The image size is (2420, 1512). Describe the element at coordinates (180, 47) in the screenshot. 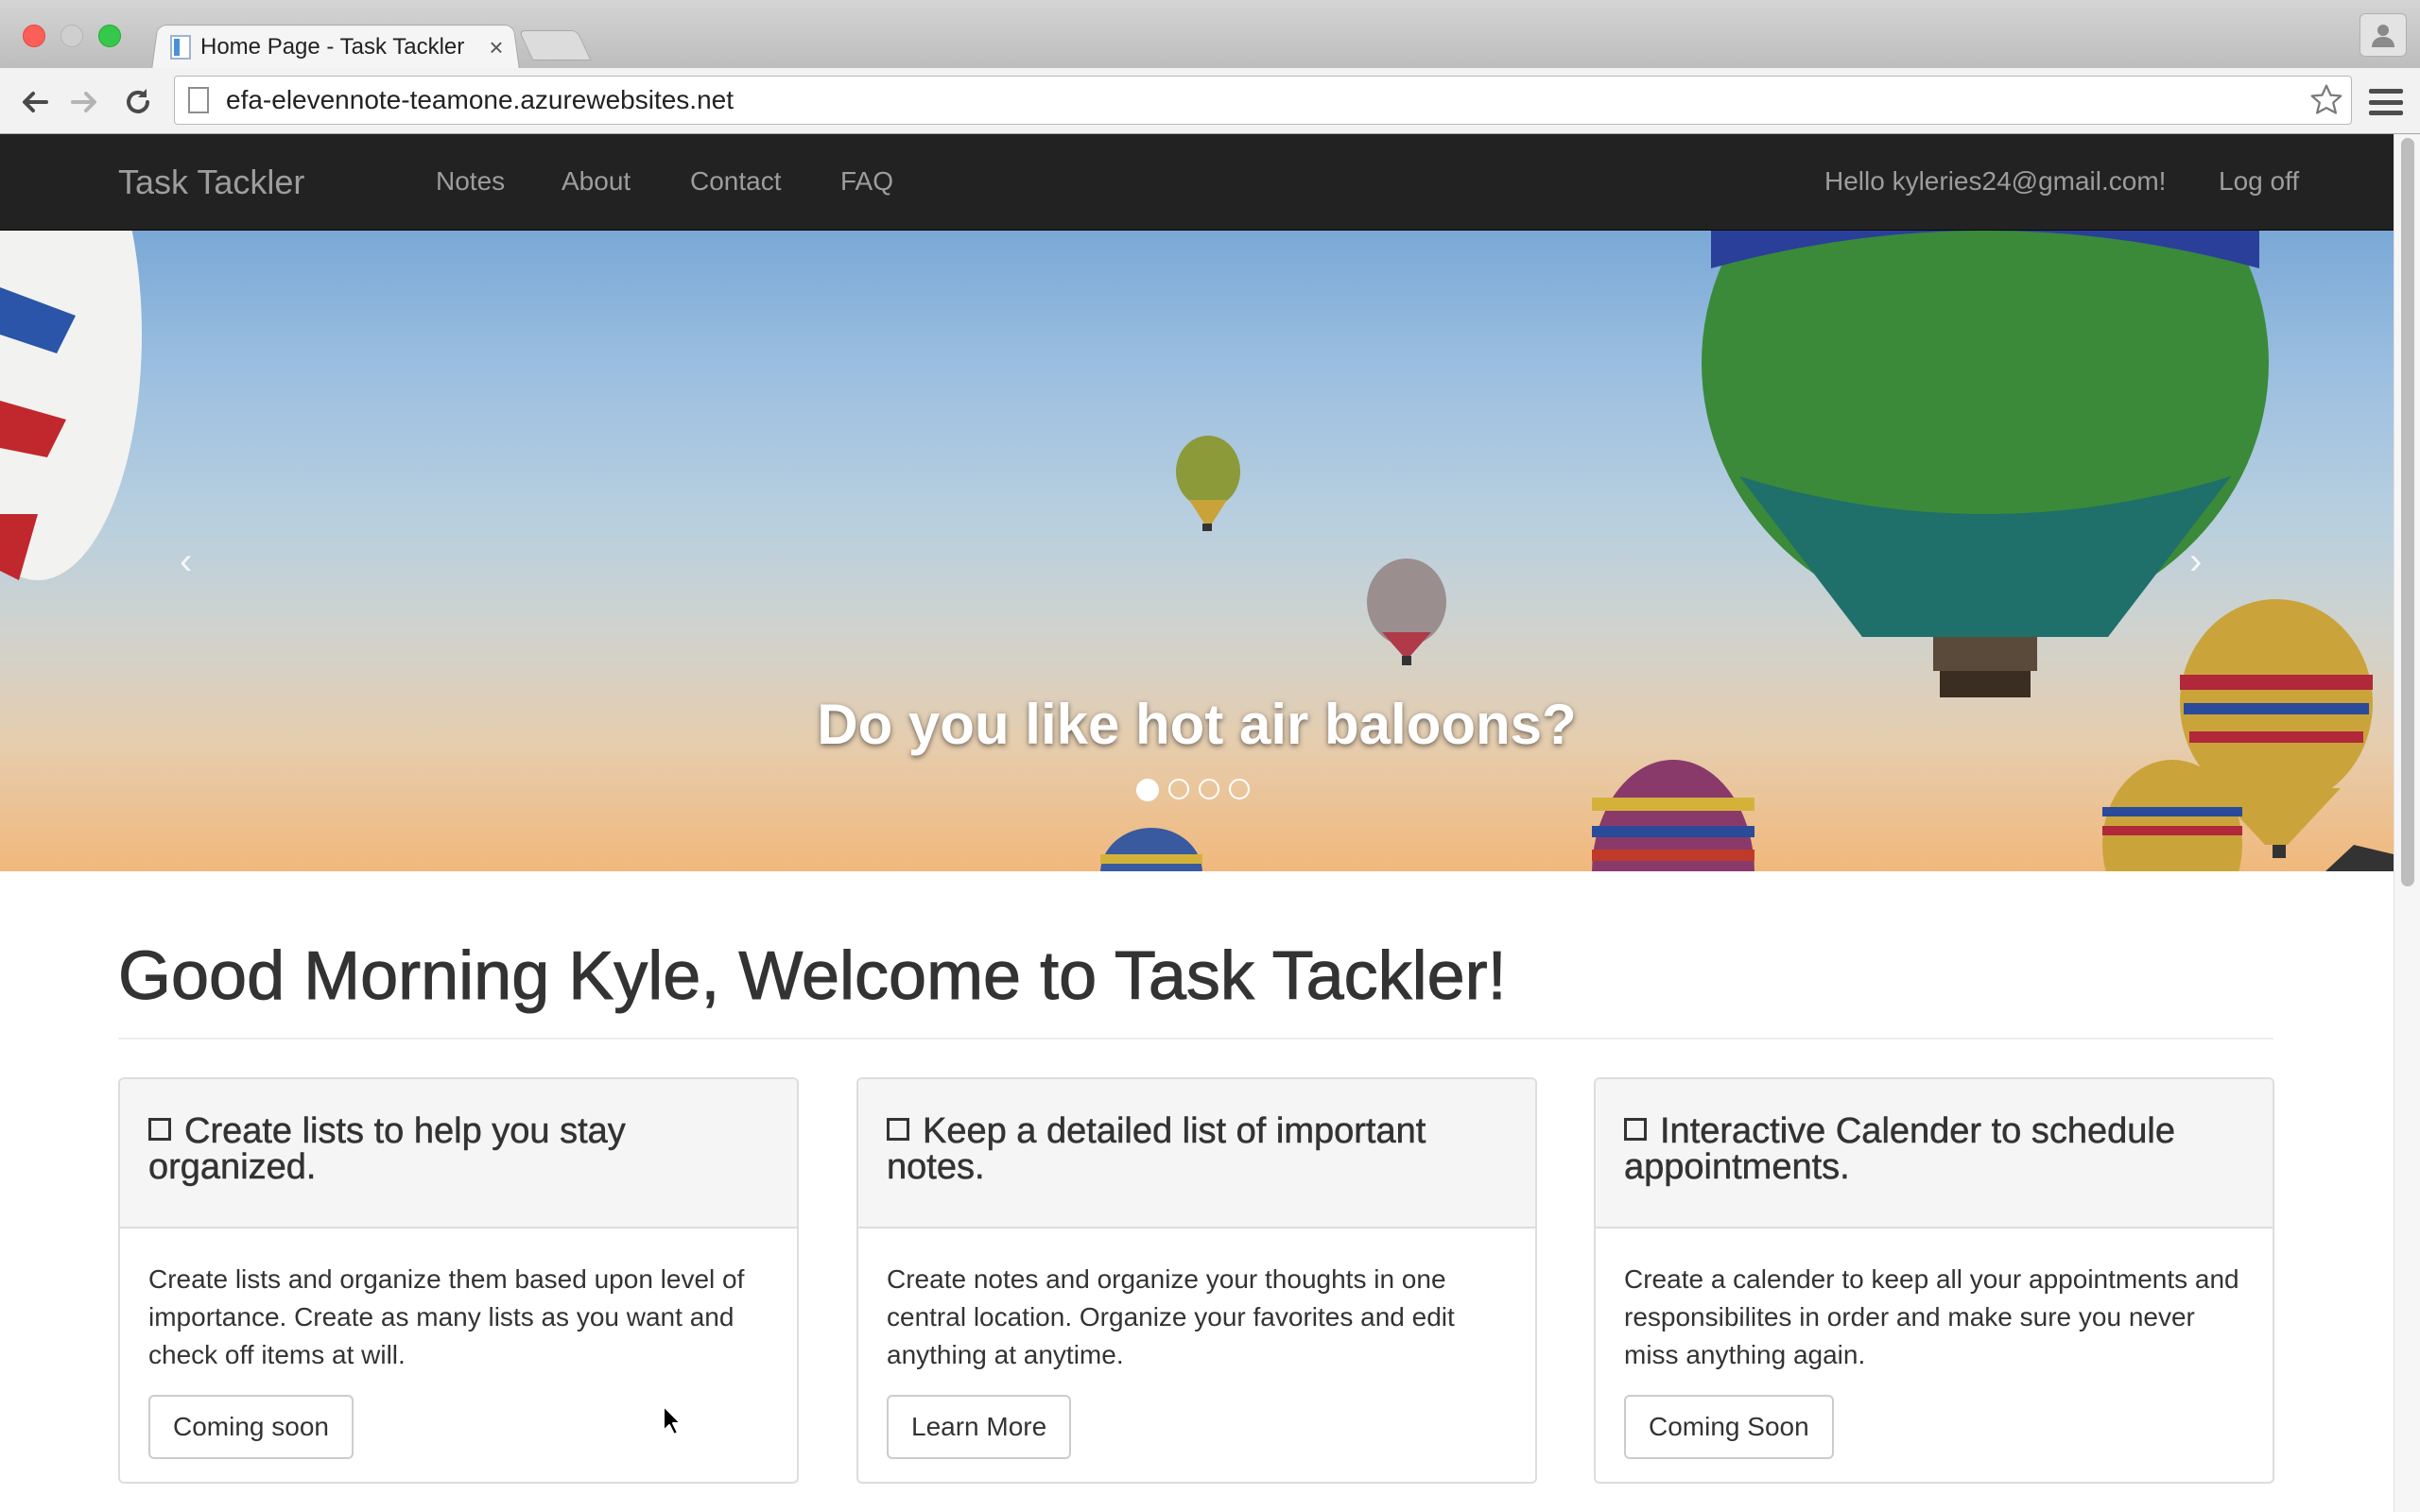

I see `page-favicon-icon` at that location.